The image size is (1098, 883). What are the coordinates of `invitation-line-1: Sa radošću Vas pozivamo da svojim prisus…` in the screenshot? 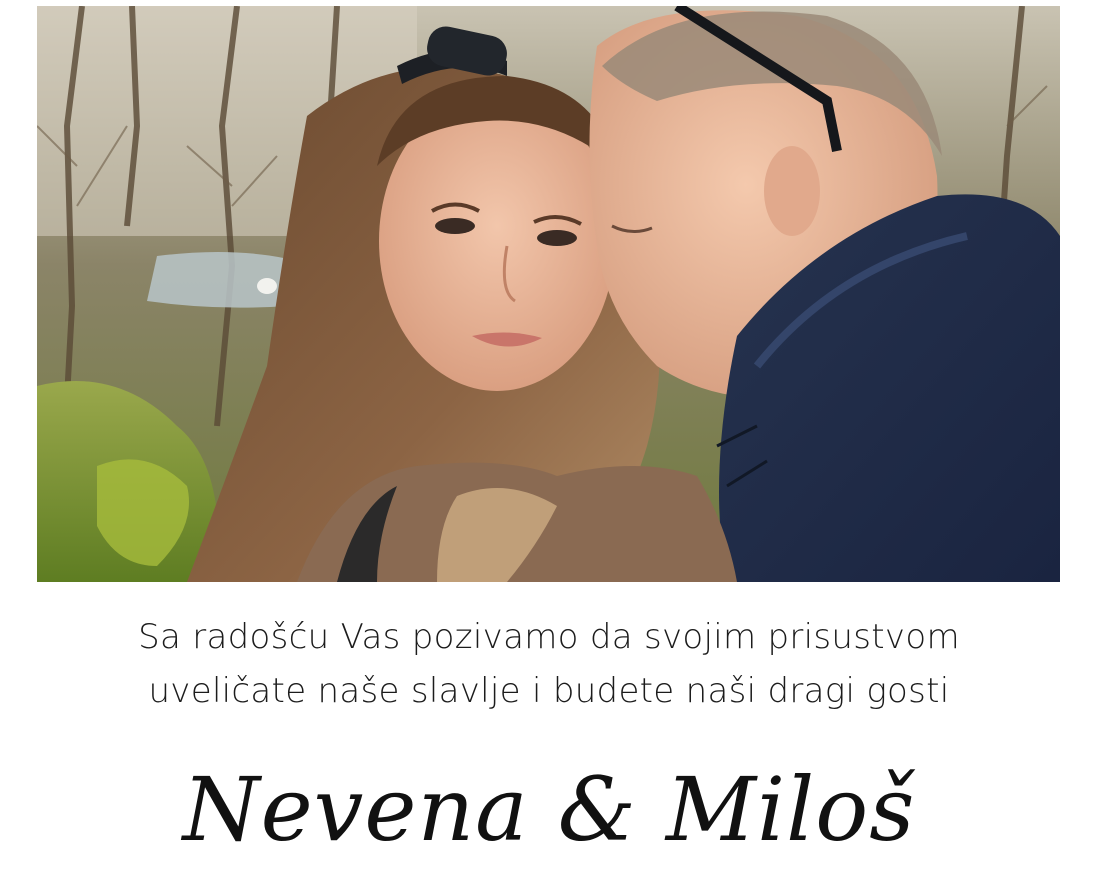 It's located at (549, 637).